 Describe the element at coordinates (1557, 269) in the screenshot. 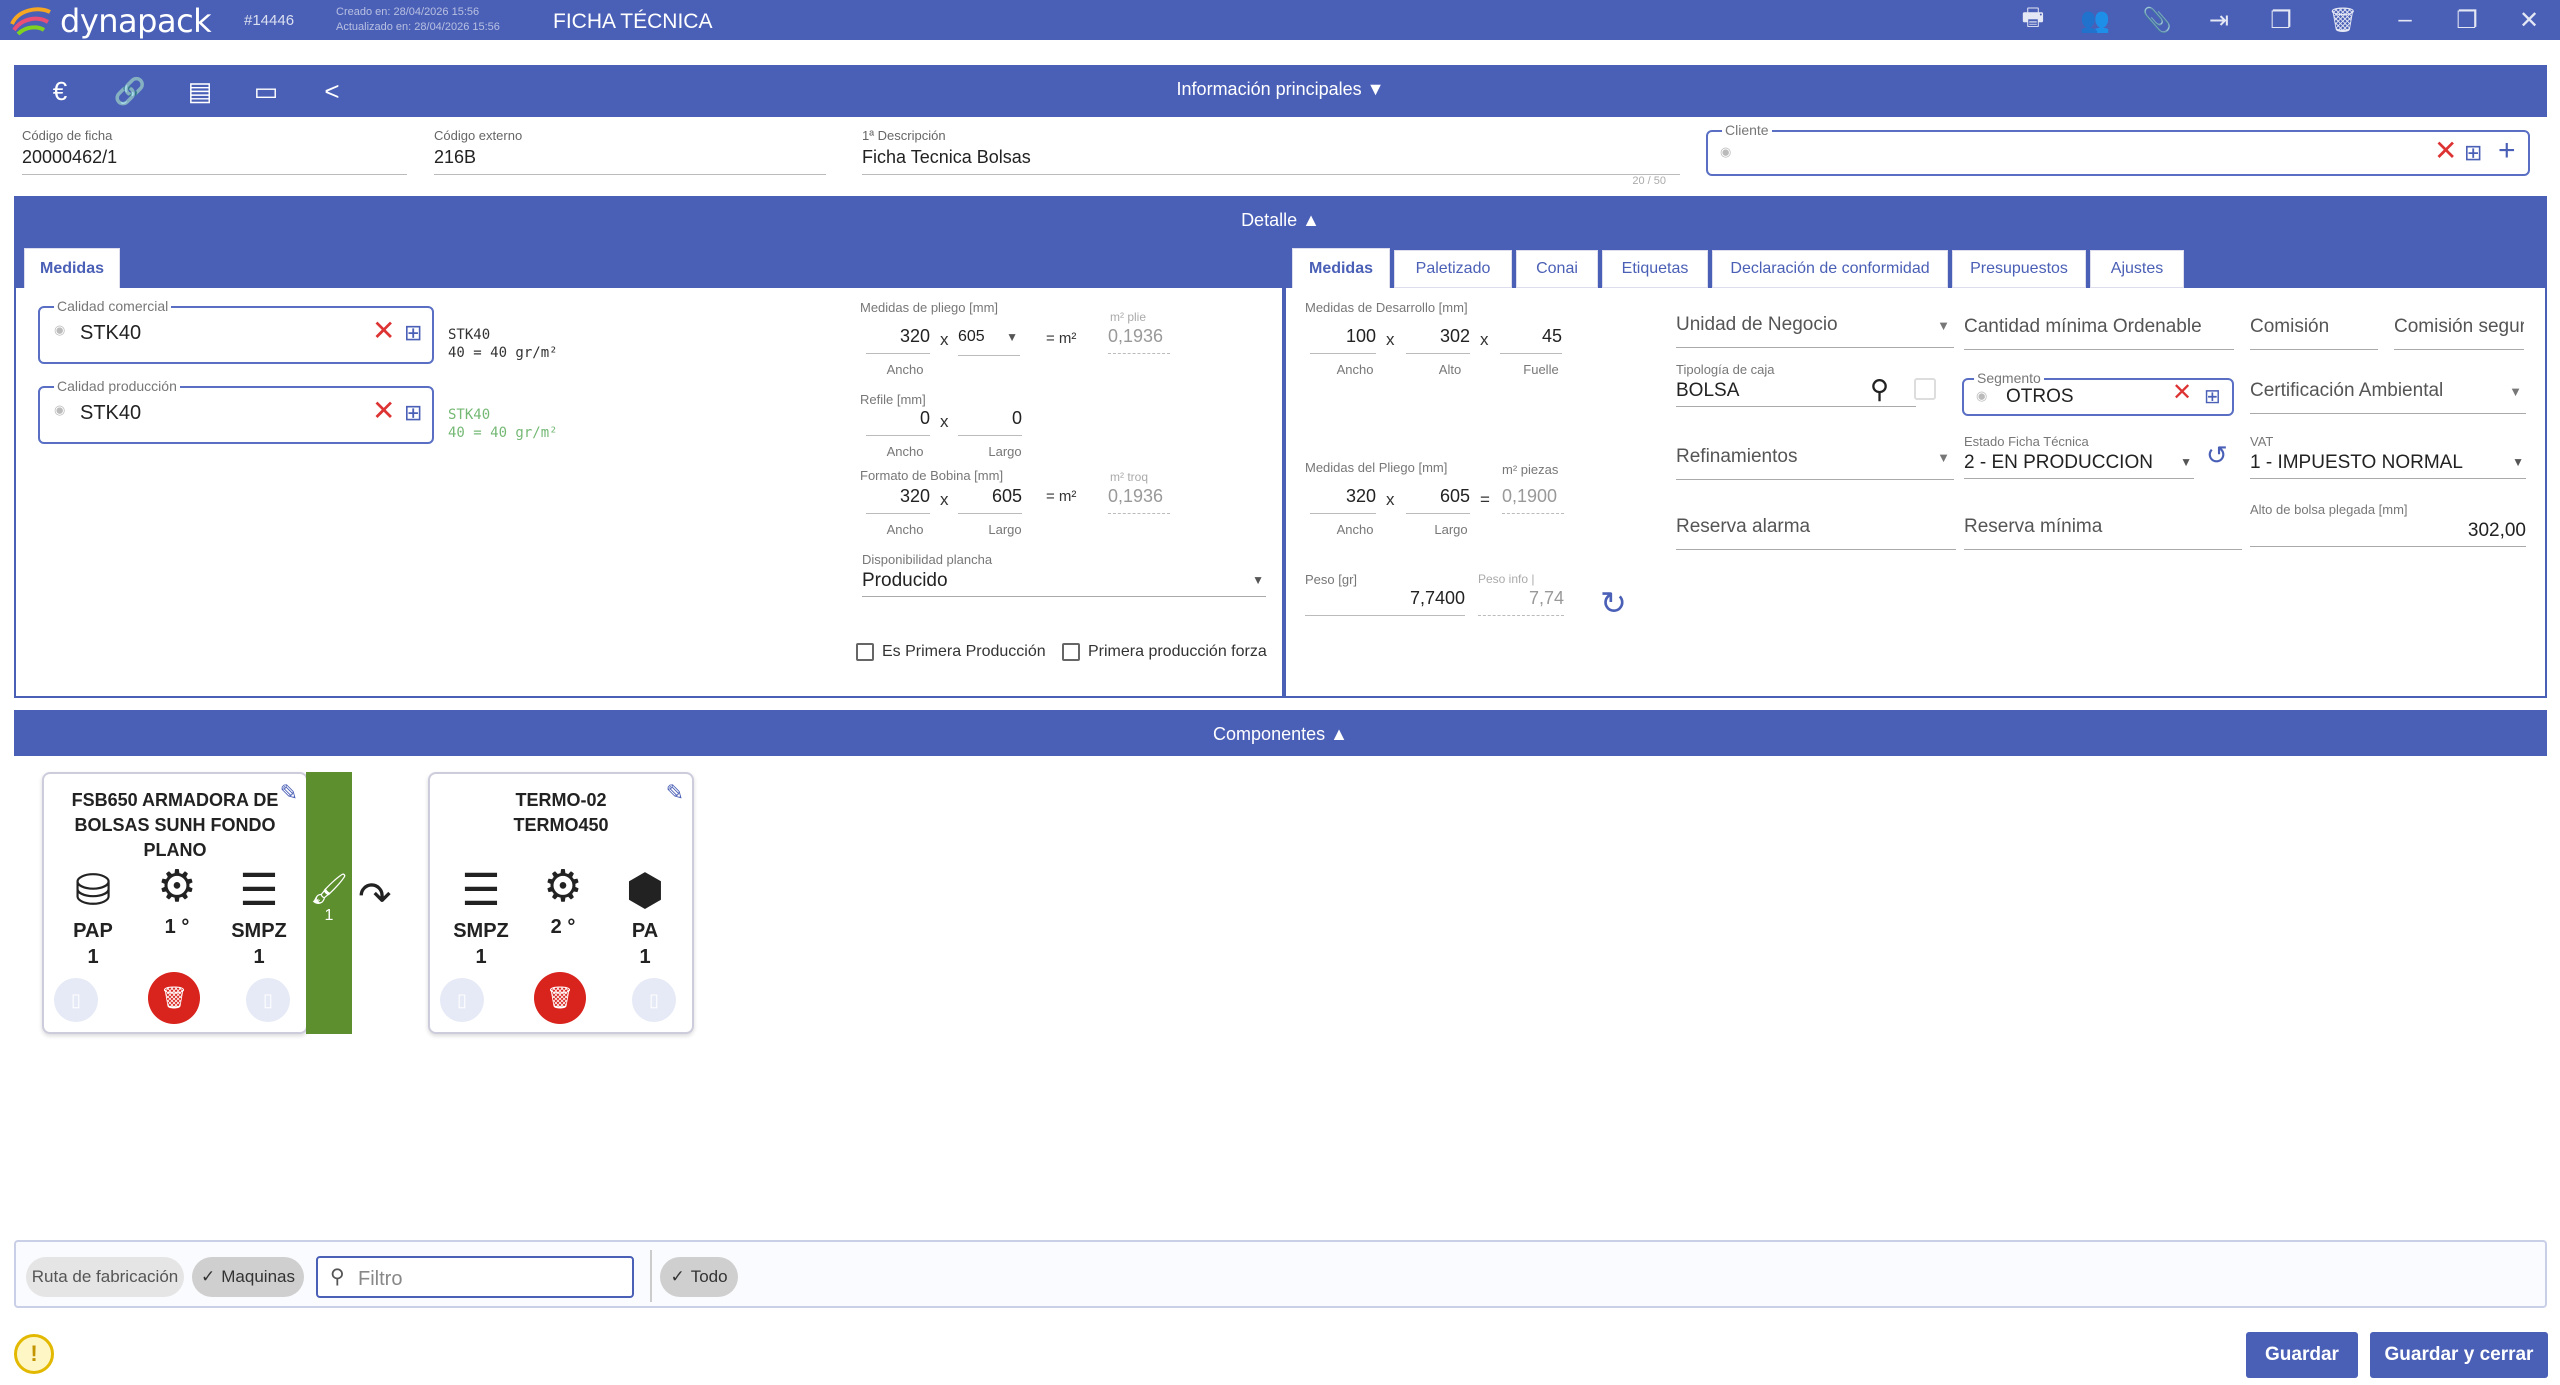

I see `tab-conai: Conai` at that location.